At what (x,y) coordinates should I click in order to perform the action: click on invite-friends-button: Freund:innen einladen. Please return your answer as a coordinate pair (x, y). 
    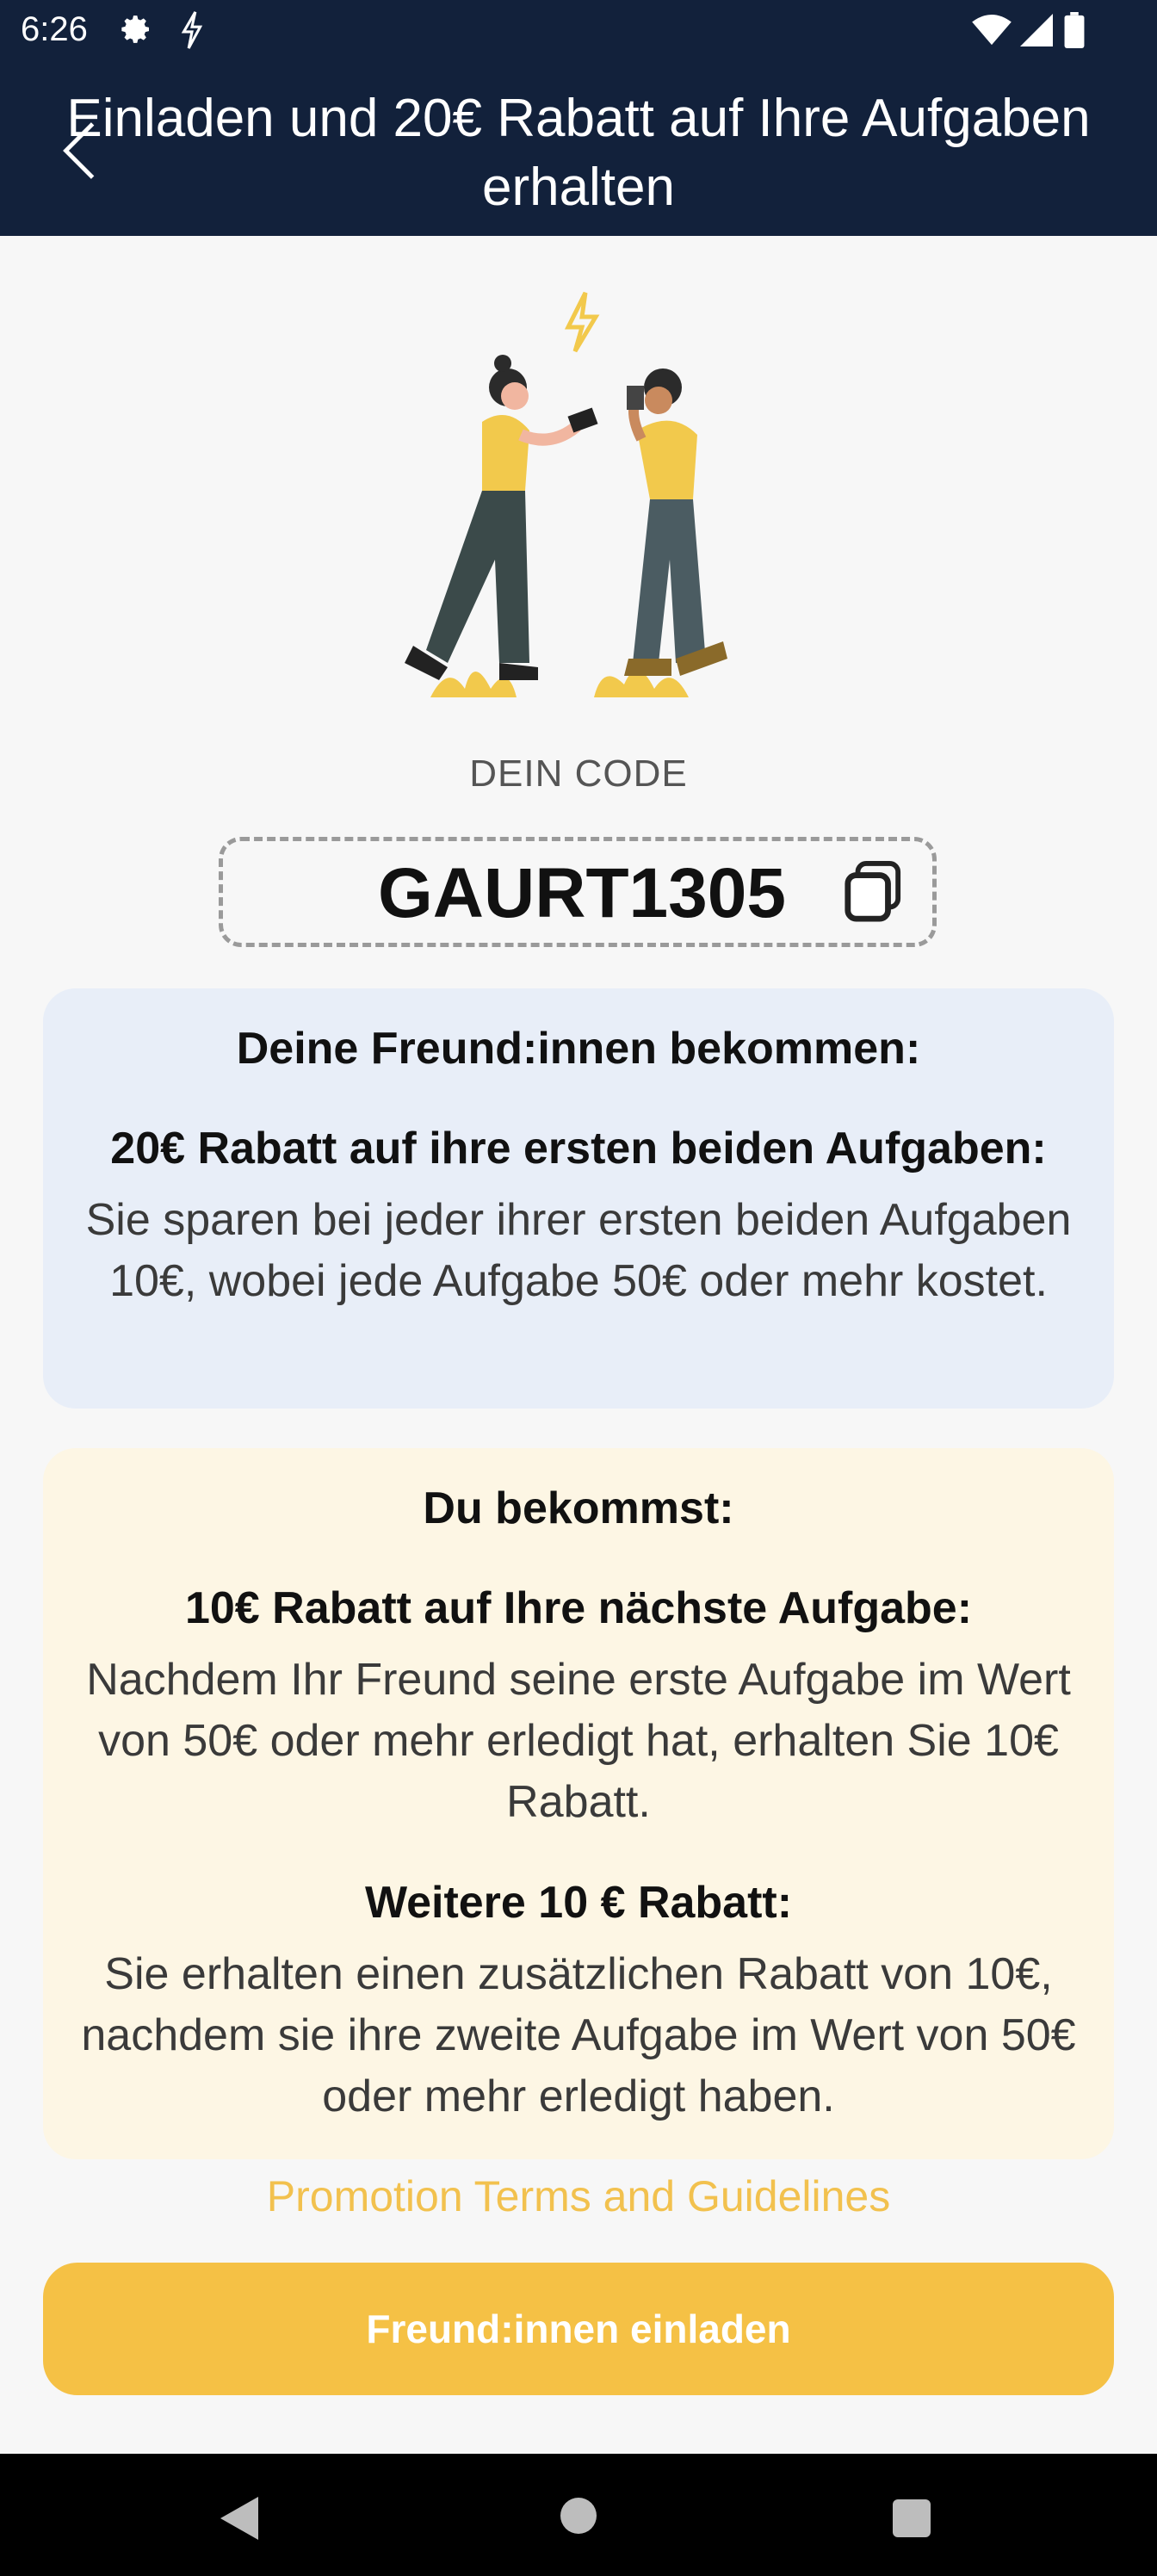
    Looking at the image, I should click on (579, 2329).